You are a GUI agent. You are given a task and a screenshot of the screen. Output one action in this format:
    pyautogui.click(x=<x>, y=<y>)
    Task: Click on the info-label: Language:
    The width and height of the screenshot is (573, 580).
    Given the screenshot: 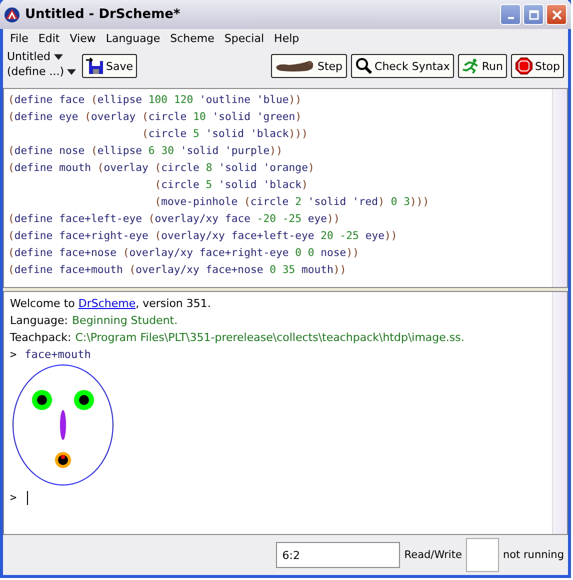 What is the action you would take?
    pyautogui.click(x=39, y=321)
    